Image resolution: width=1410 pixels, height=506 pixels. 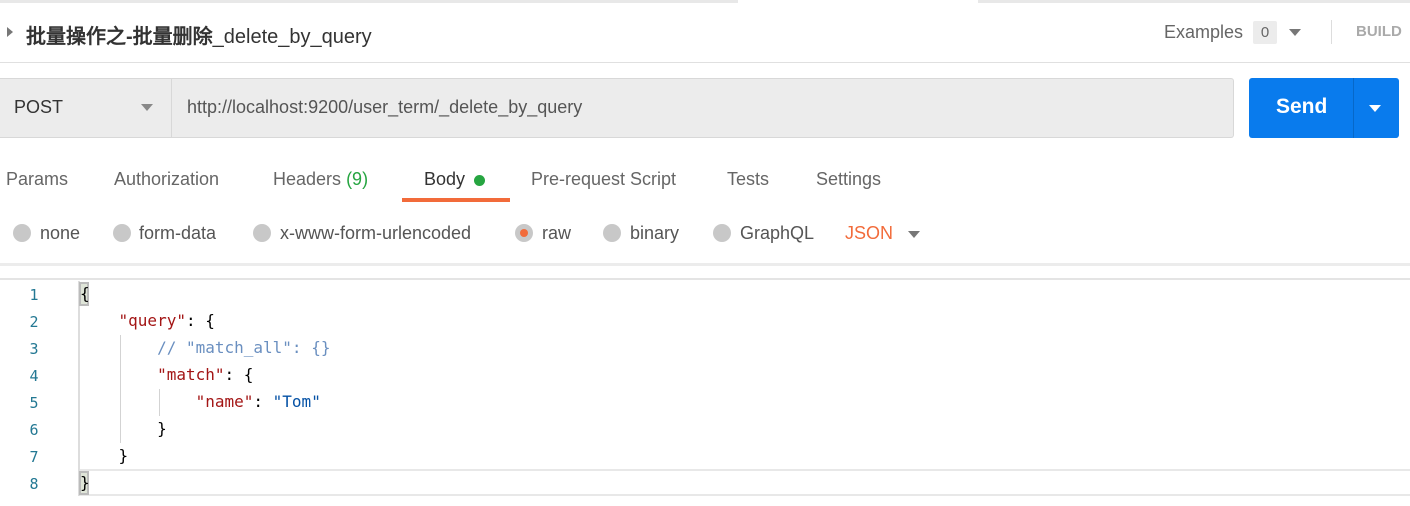 I want to click on active-tab-underline, so click(x=456, y=200).